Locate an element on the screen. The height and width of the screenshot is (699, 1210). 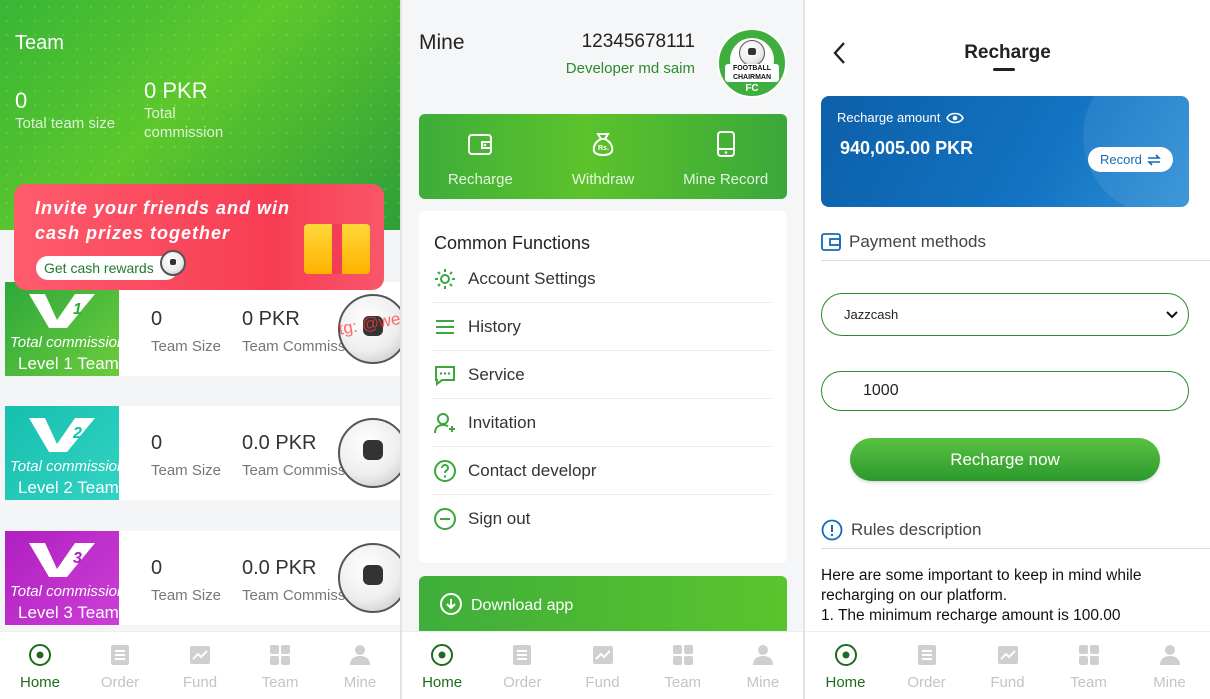
avatar: FOOTBALL CHAIRMAN FC is located at coordinates (752, 63).